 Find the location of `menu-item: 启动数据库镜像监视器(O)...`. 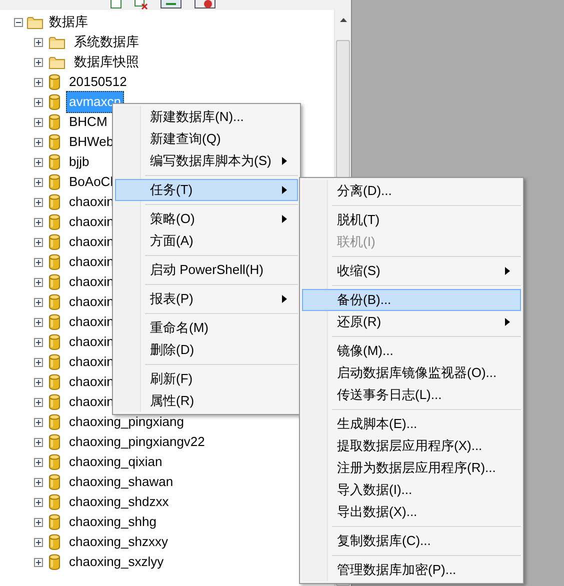

menu-item: 启动数据库镜像监视器(O)... is located at coordinates (411, 373).